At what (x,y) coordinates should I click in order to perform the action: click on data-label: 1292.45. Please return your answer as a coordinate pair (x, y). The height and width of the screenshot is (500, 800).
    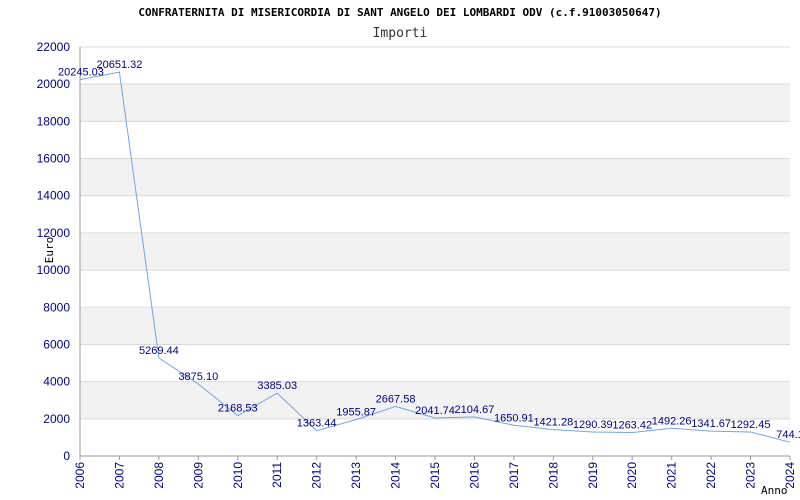
    Looking at the image, I should click on (751, 425).